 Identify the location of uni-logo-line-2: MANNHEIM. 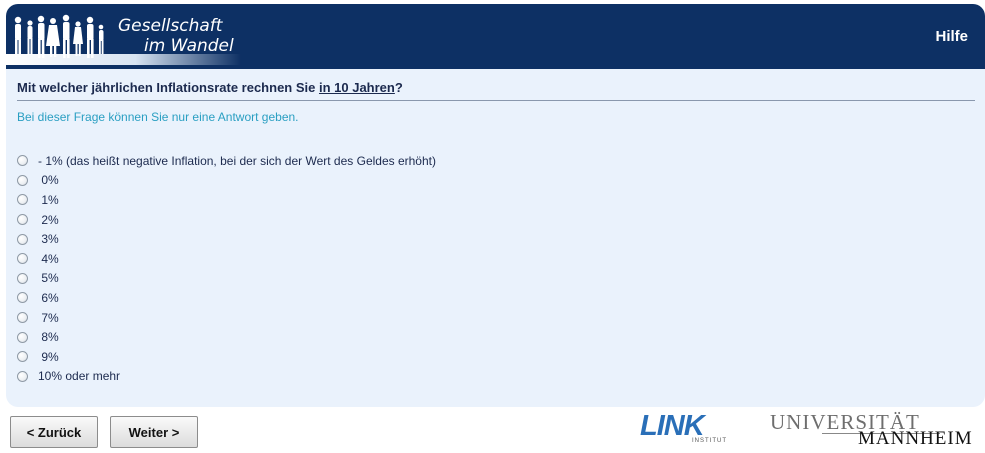
(915, 438).